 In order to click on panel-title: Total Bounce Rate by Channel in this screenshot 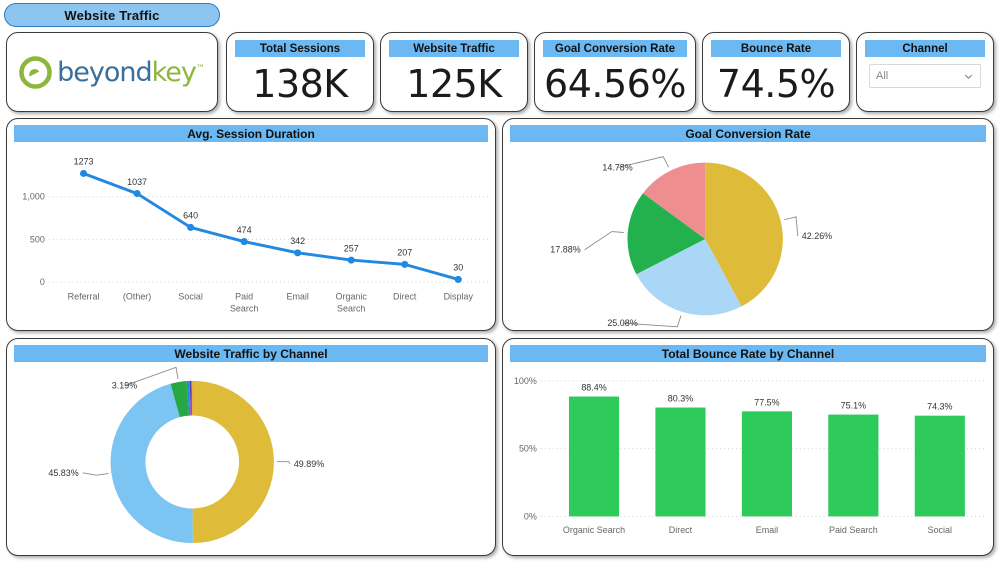, I will do `click(748, 353)`.